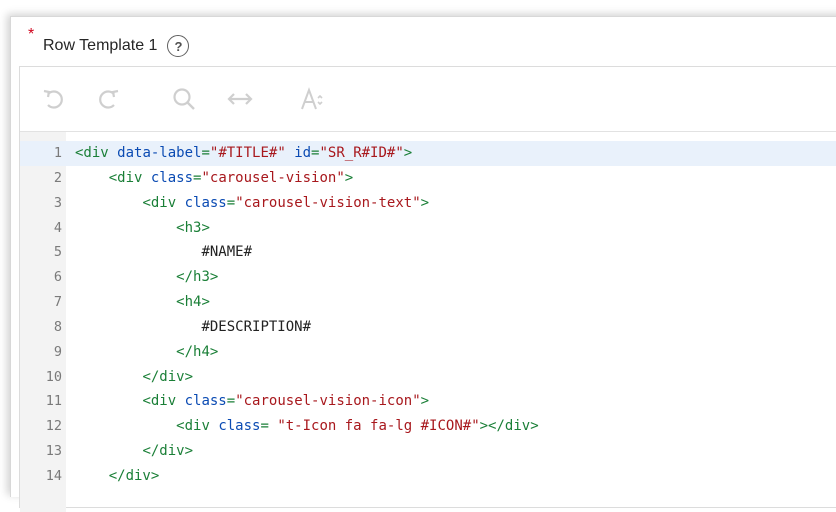 Image resolution: width=836 pixels, height=512 pixels. What do you see at coordinates (57, 326) in the screenshot?
I see `line-number: 8` at bounding box center [57, 326].